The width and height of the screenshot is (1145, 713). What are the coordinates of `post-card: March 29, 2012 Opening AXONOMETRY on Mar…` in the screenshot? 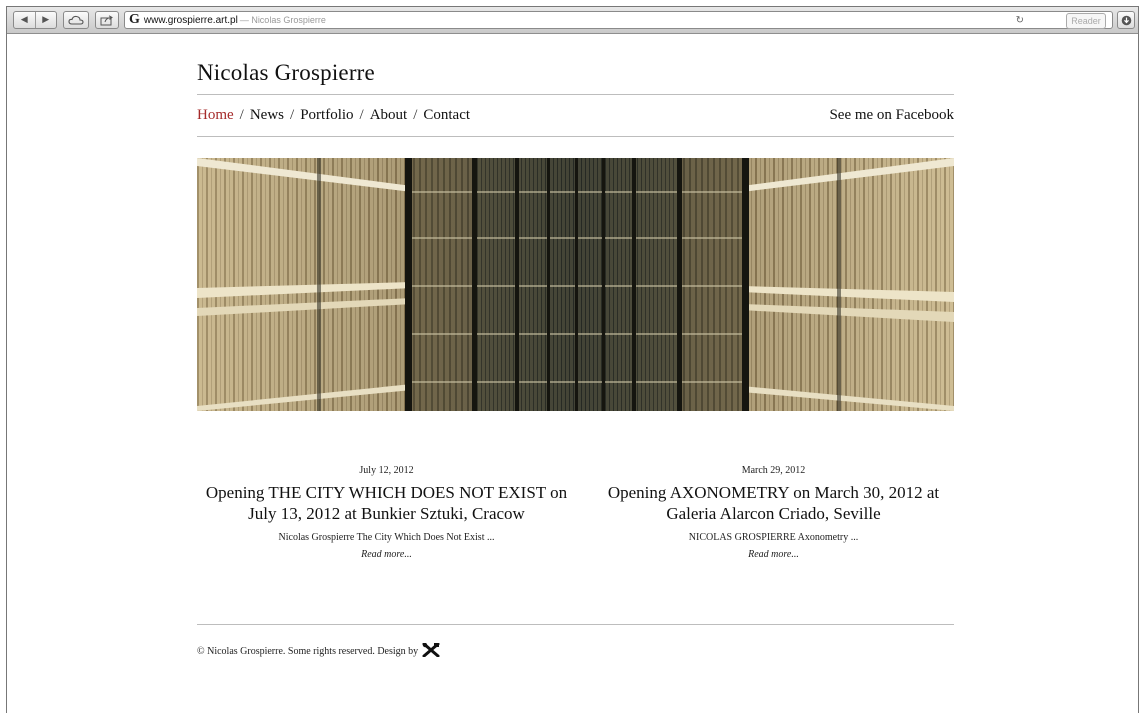 It's located at (773, 512).